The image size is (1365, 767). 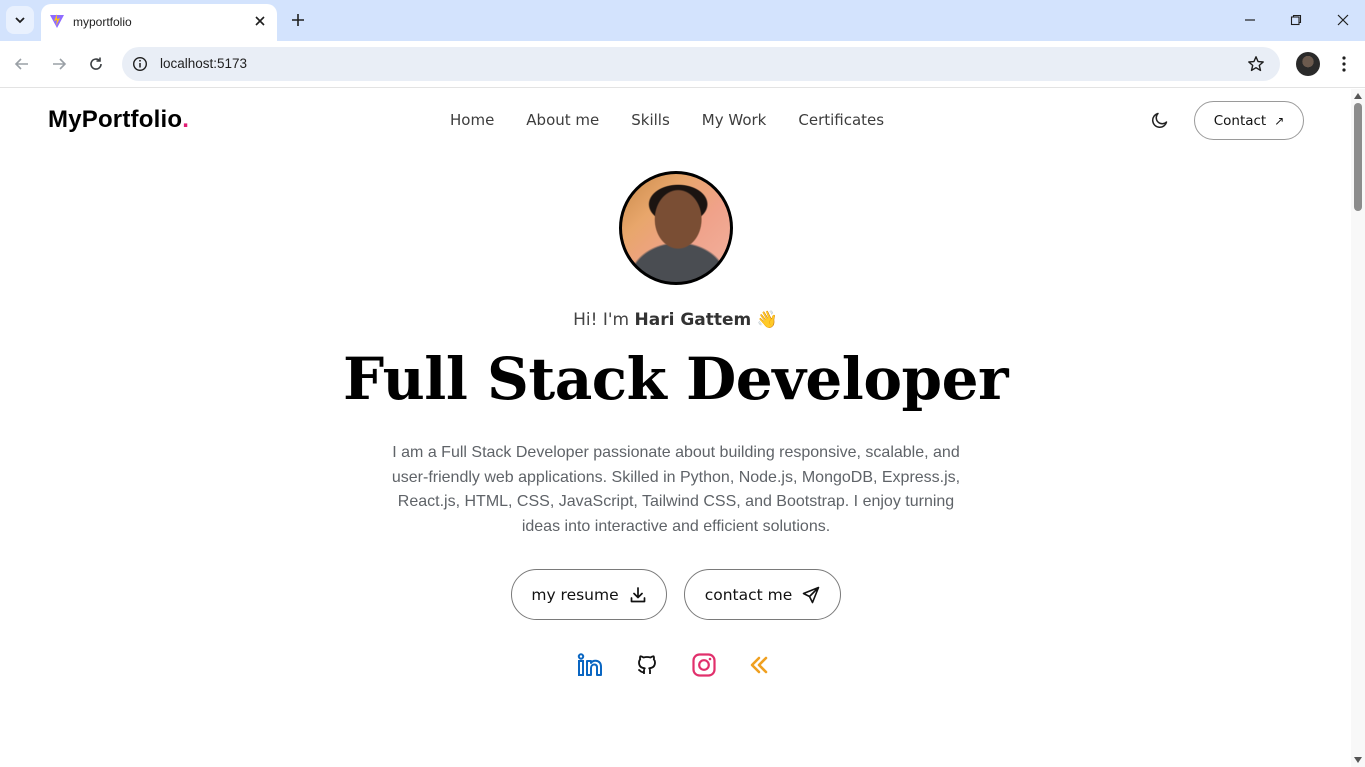 I want to click on resume-button: my resume, so click(x=589, y=594).